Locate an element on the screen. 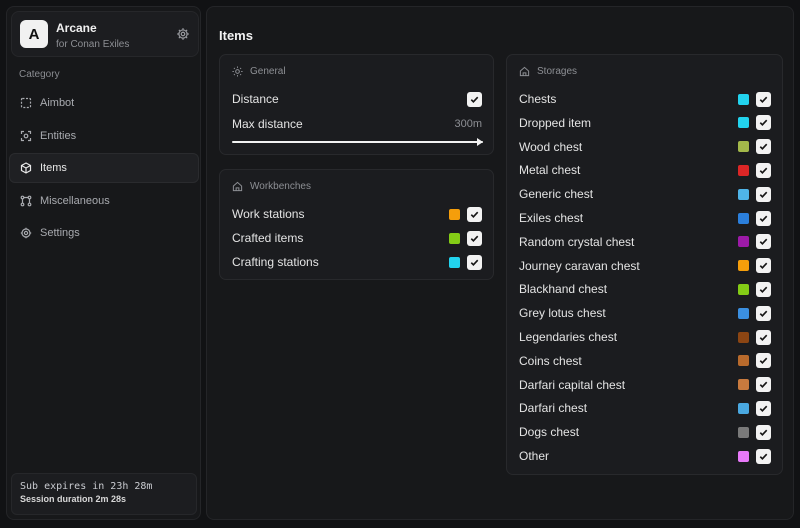 This screenshot has width=800, height=528. sidebar-item-aimbot: Aimbot is located at coordinates (104, 103).